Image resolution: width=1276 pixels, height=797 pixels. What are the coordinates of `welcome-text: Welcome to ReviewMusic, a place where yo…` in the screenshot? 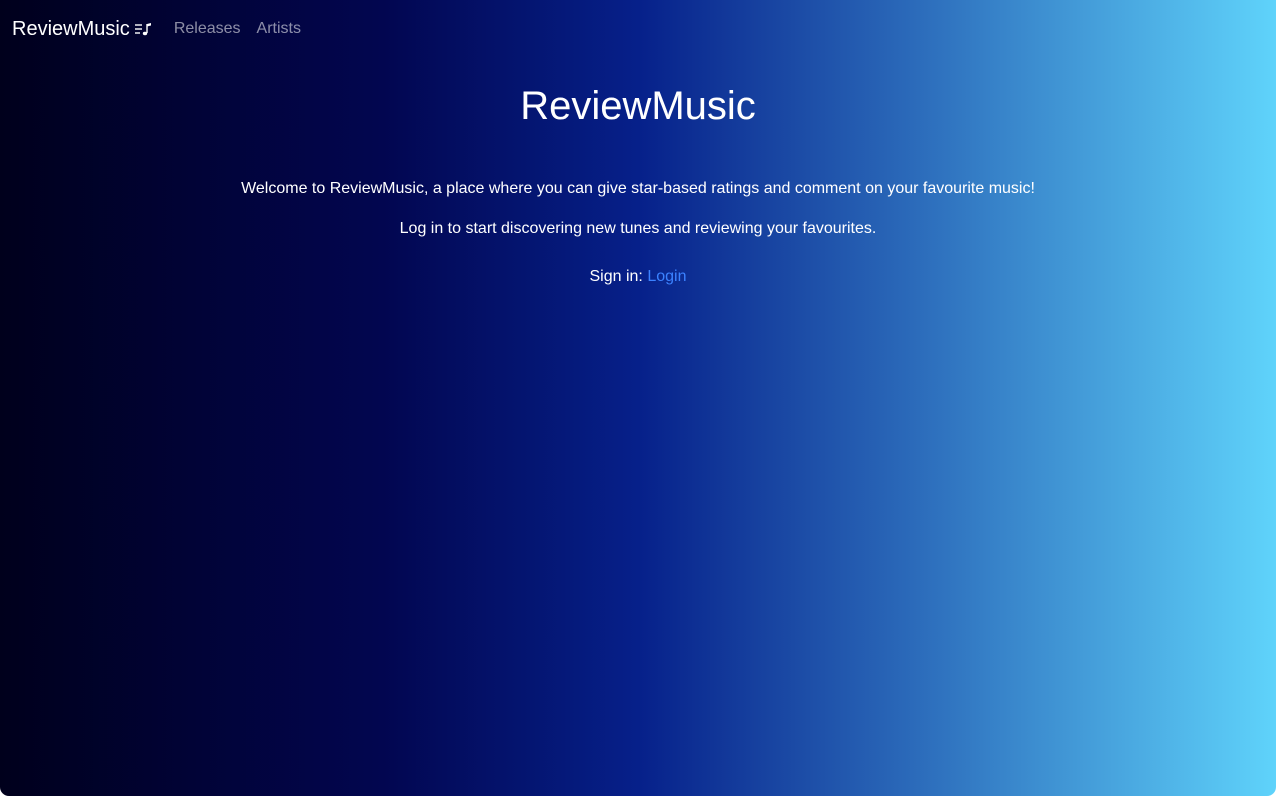 It's located at (638, 188).